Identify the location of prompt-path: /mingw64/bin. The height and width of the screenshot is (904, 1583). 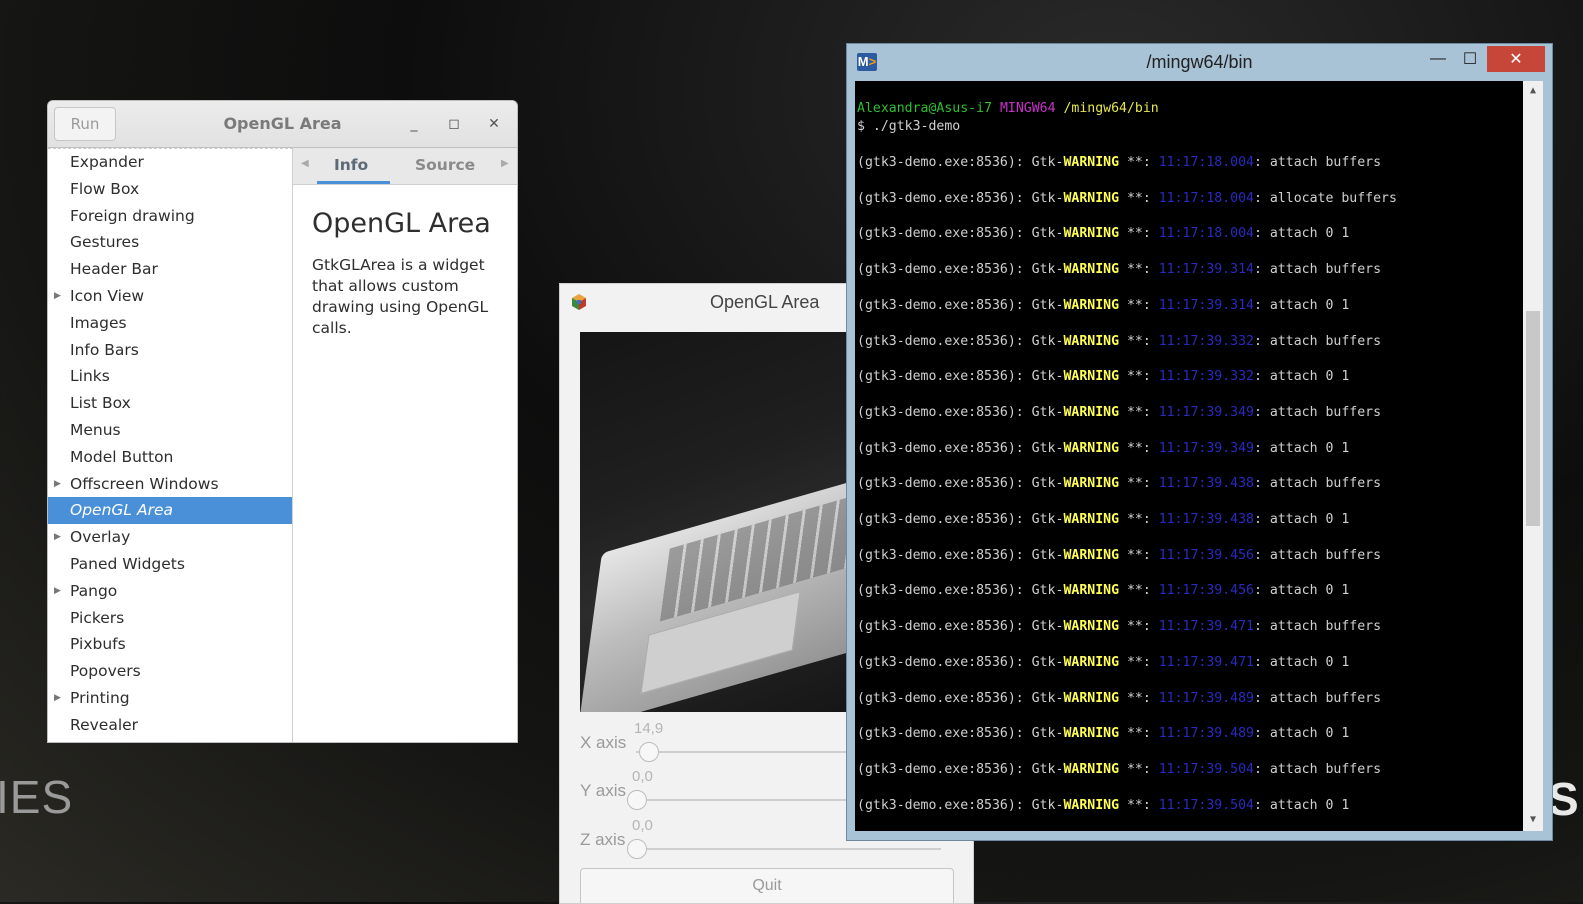
(1111, 108).